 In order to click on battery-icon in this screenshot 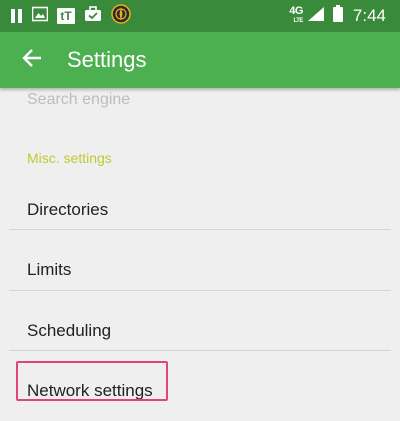, I will do `click(337, 16)`.